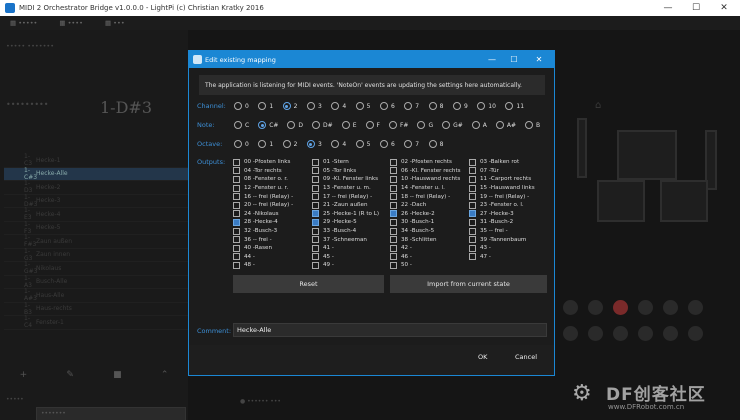  Describe the element at coordinates (429, 231) in the screenshot. I see `output-checkbox-item: 34 -Busch-5` at that location.